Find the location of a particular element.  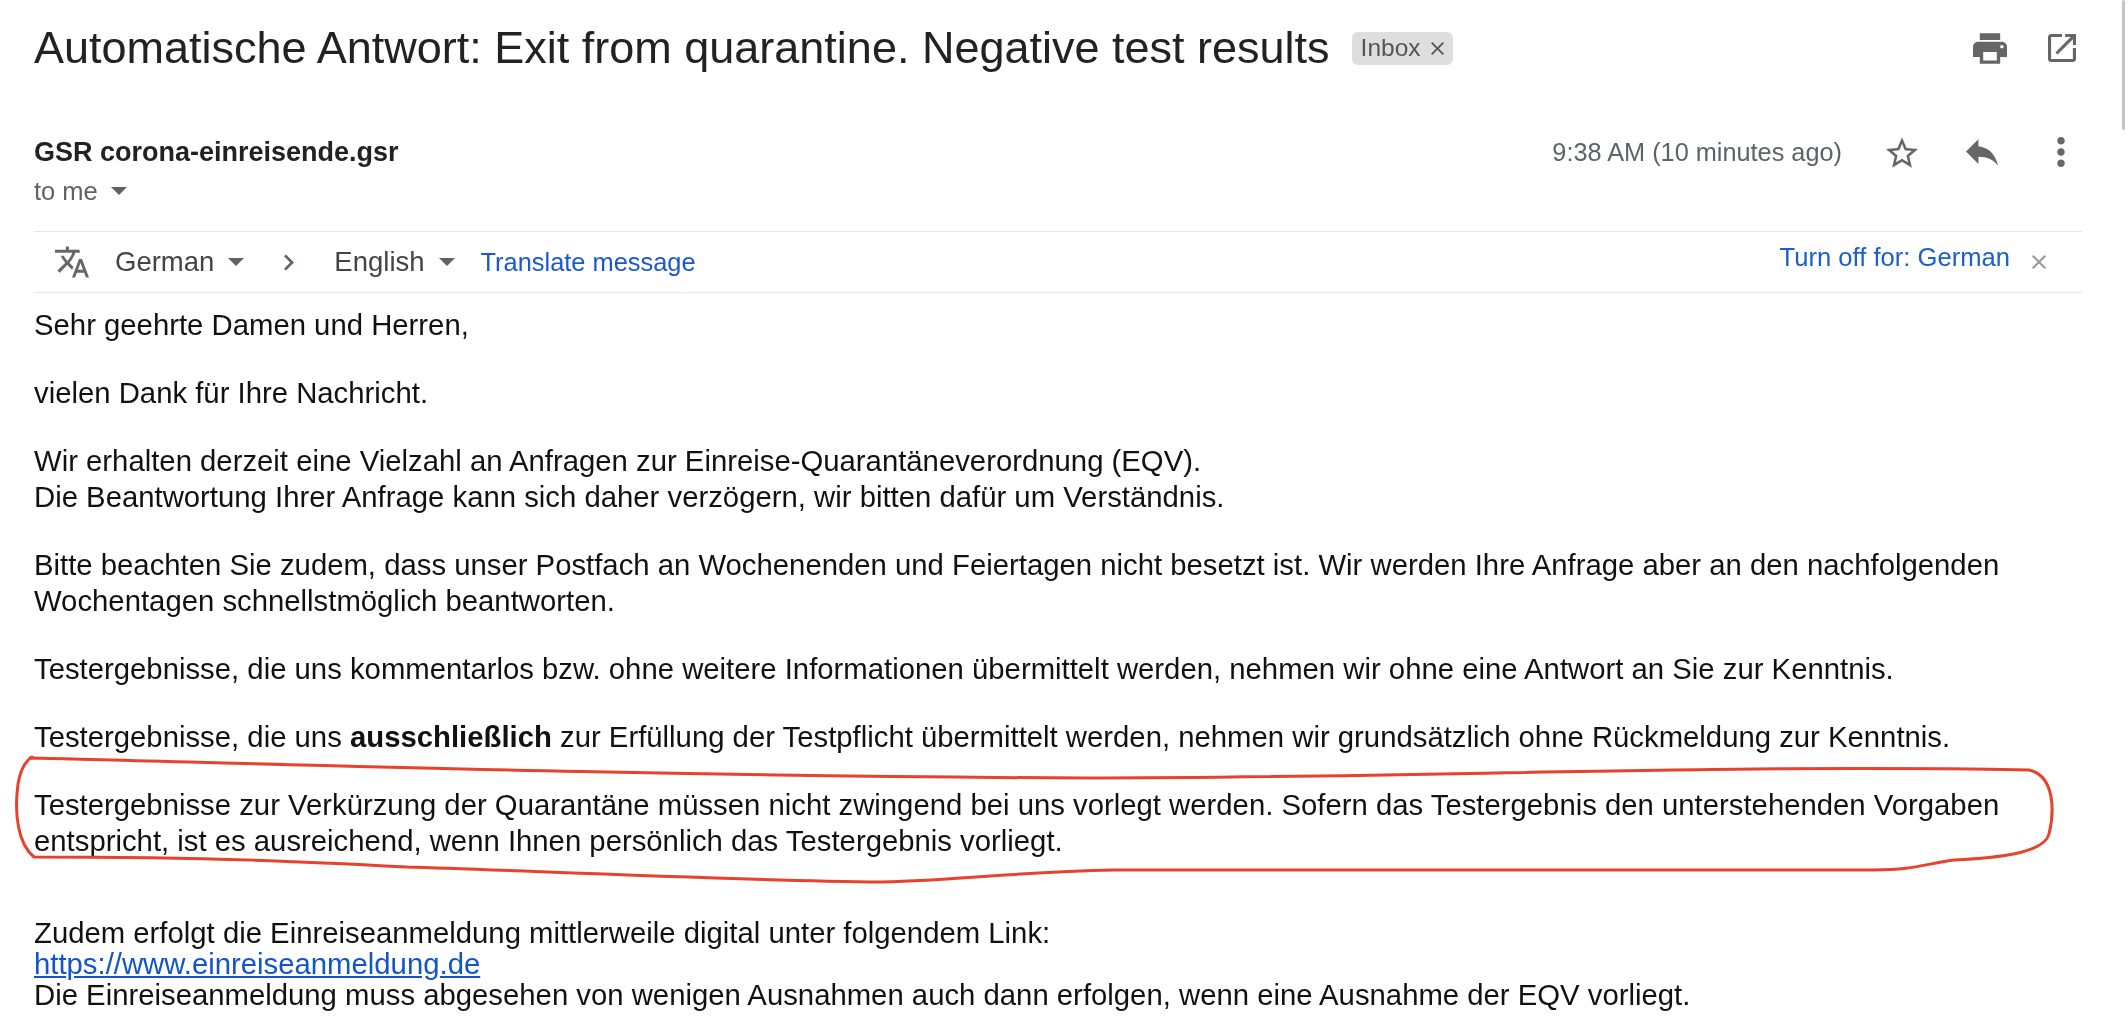

message-text: Die Einreiseanmeldung muss abgesehen von wenigen Ausnahmen auch dann erfolgen, wenn eine Ausnahme der EQV vorliegt. is located at coordinates (862, 994).